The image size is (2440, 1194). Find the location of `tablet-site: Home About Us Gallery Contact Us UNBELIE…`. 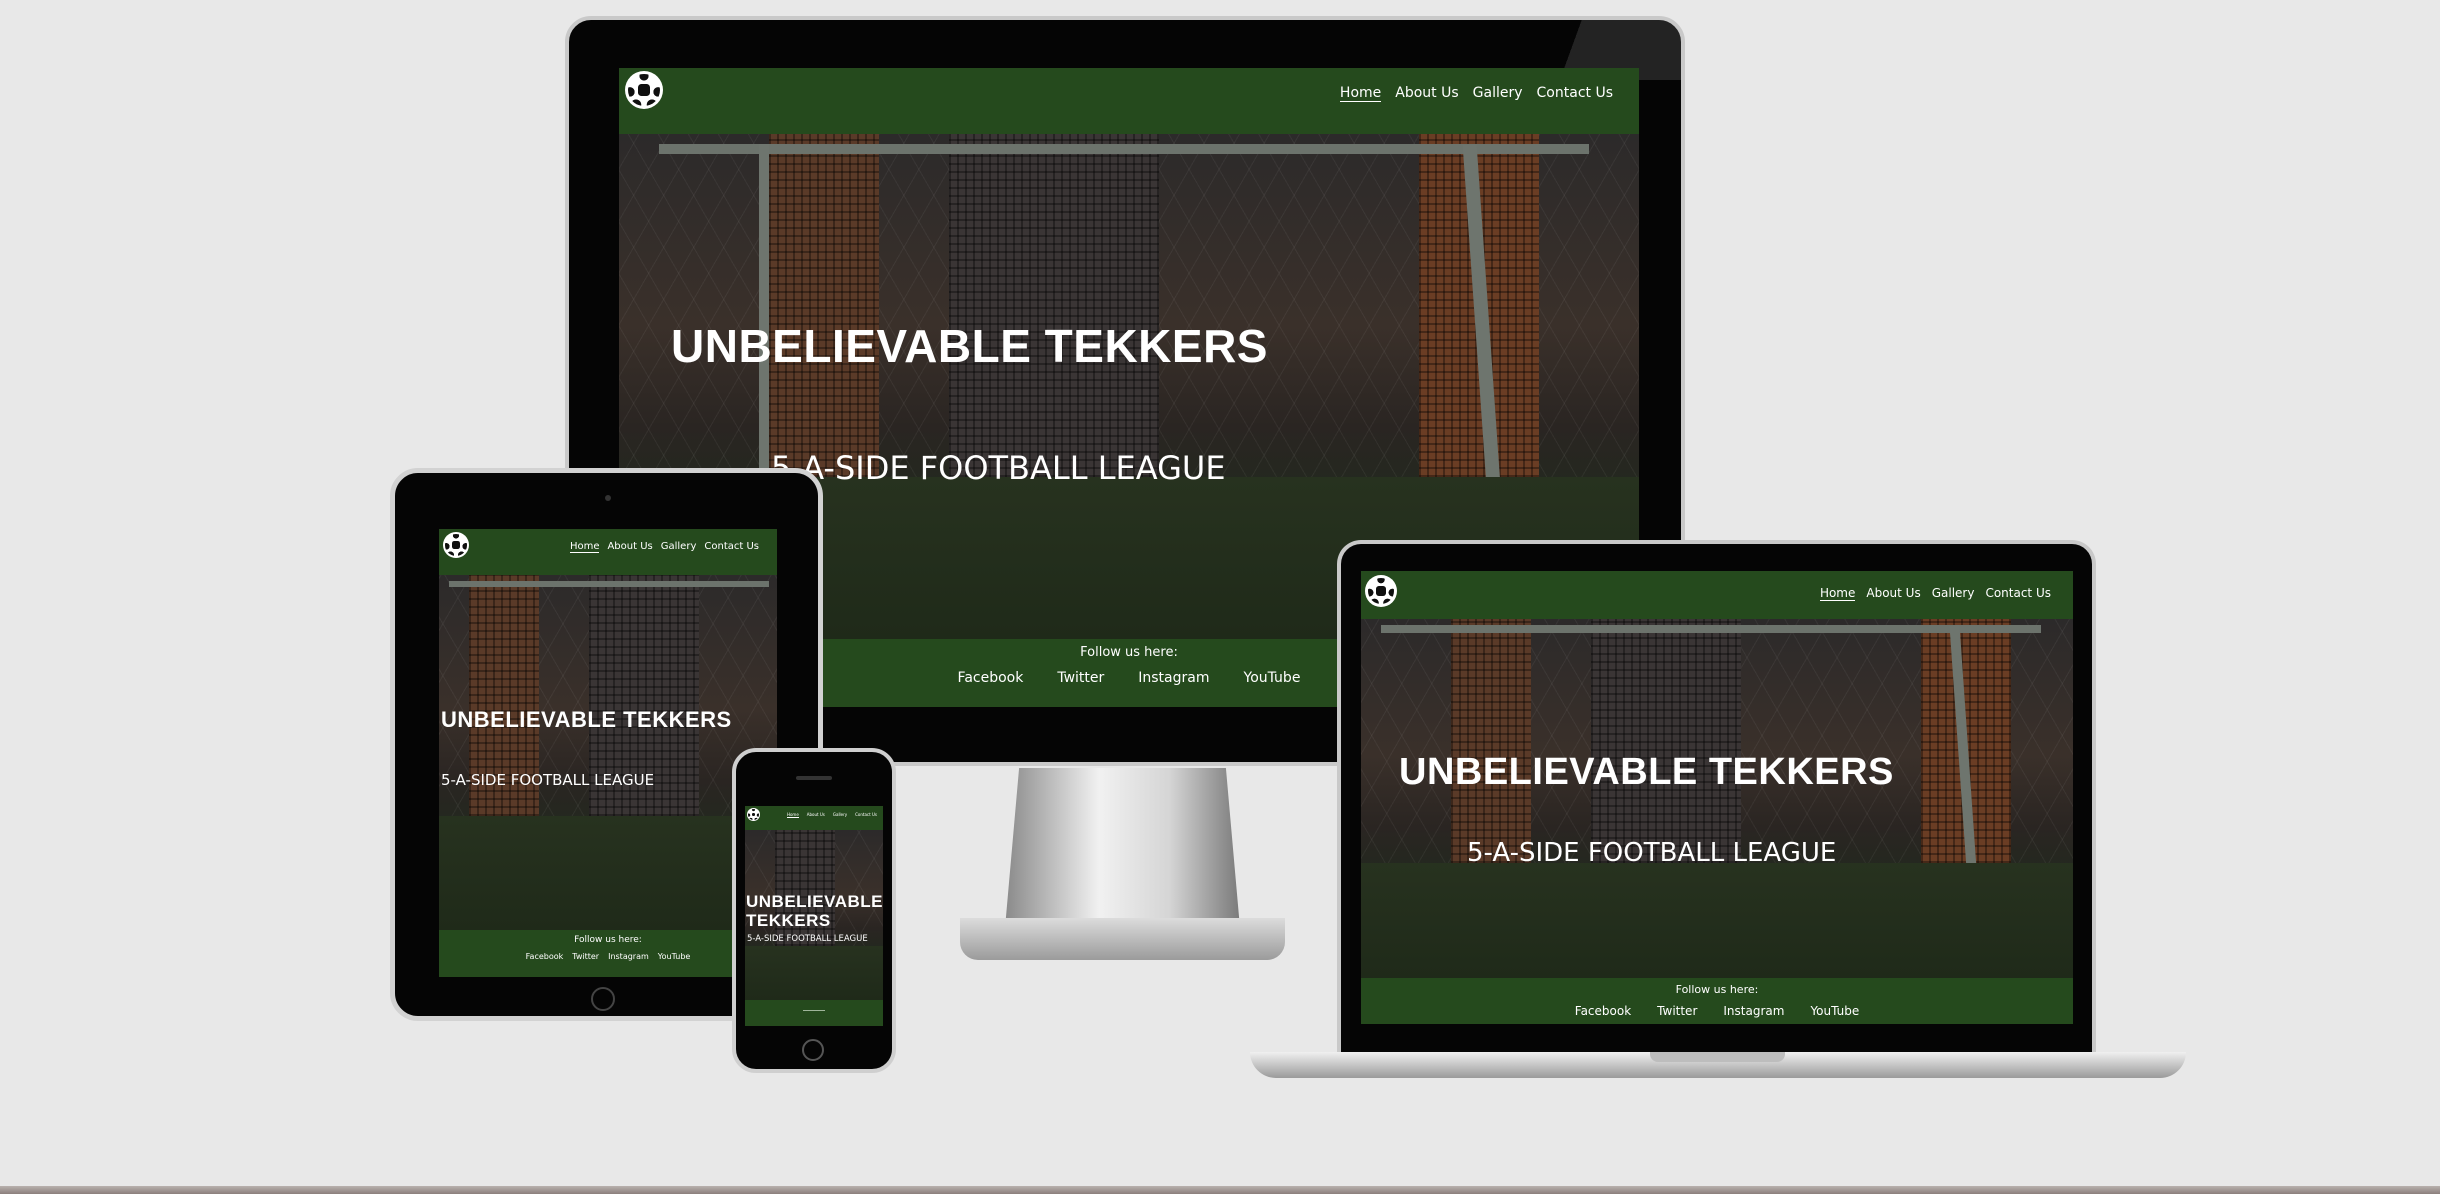

tablet-site: Home About Us Gallery Contact Us UNBELIE… is located at coordinates (608, 753).